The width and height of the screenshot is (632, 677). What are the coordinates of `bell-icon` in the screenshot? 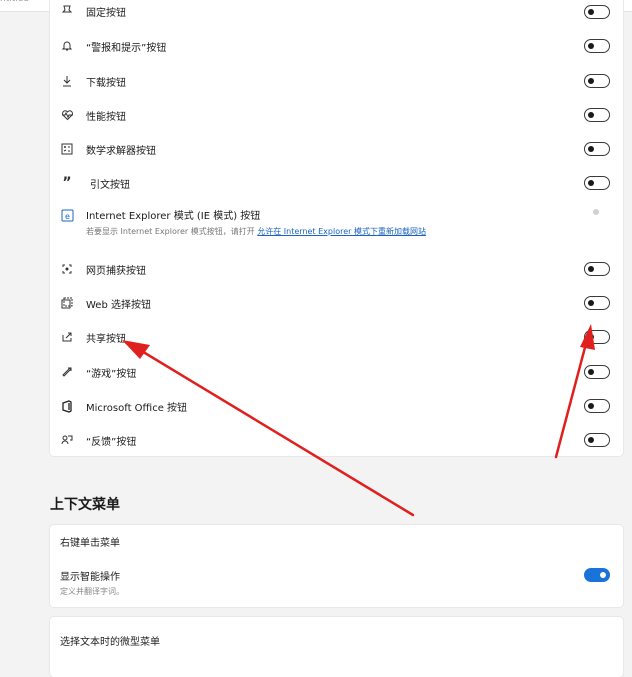 It's located at (67, 46).